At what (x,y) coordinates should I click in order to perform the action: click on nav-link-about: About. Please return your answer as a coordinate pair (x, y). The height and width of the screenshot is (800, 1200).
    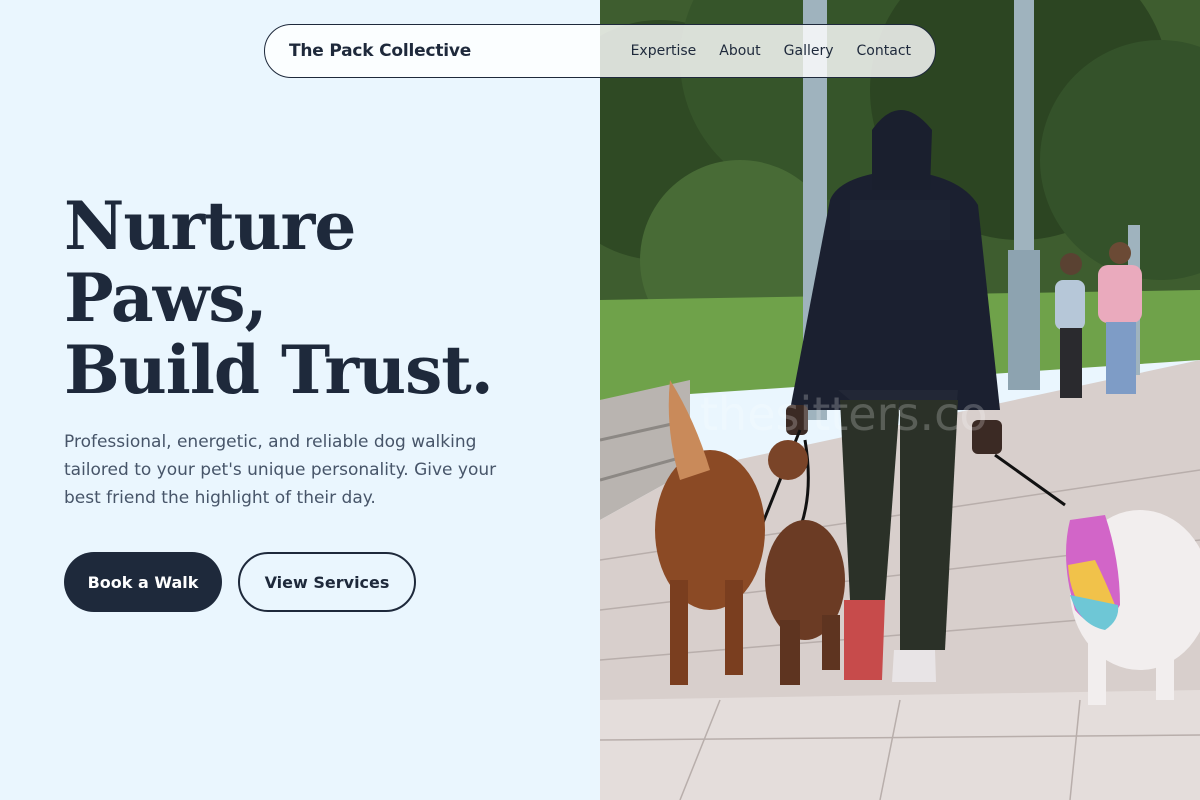
    Looking at the image, I should click on (739, 51).